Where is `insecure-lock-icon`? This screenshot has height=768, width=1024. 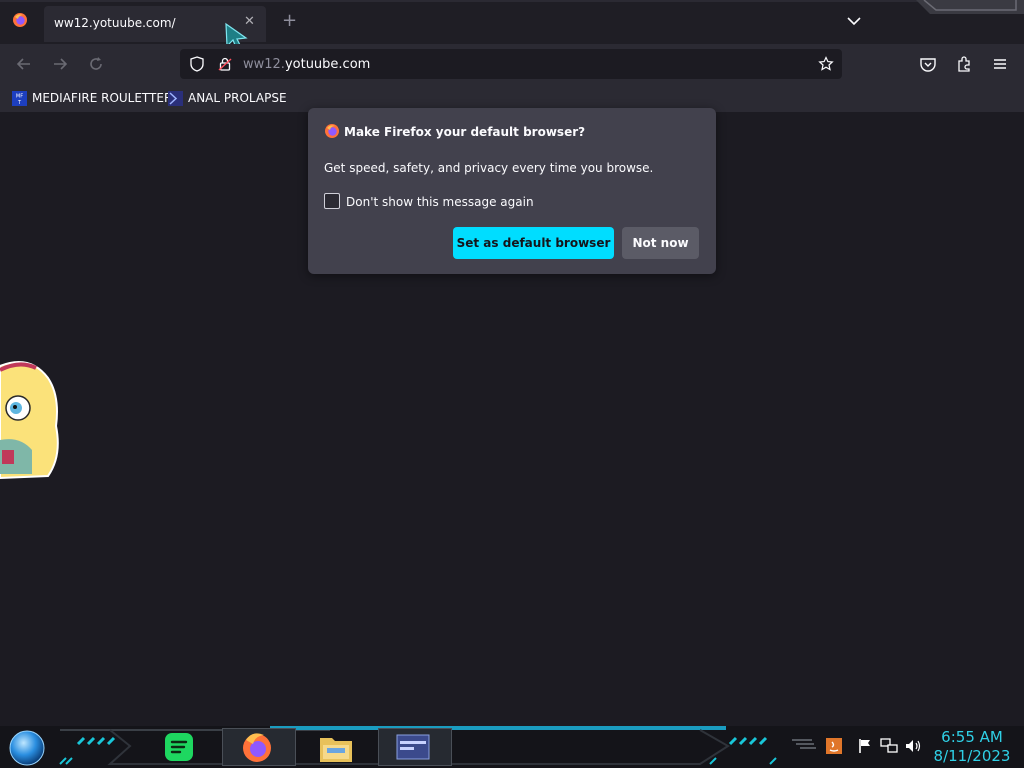 insecure-lock-icon is located at coordinates (225, 64).